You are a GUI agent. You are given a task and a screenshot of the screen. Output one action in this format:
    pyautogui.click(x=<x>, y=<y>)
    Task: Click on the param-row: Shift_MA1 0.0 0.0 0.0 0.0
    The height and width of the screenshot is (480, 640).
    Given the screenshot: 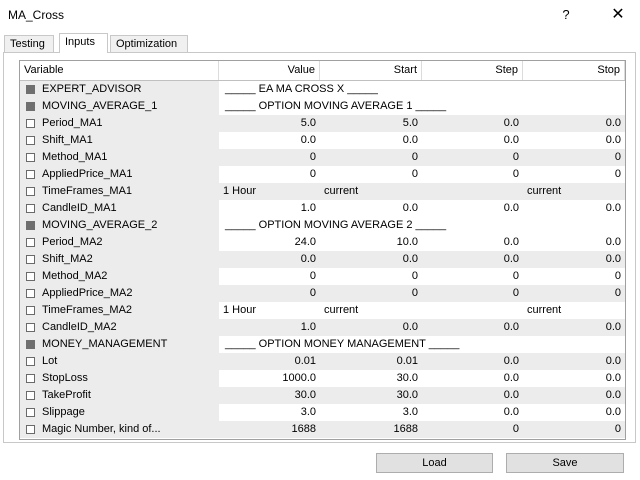 What is the action you would take?
    pyautogui.click(x=322, y=140)
    